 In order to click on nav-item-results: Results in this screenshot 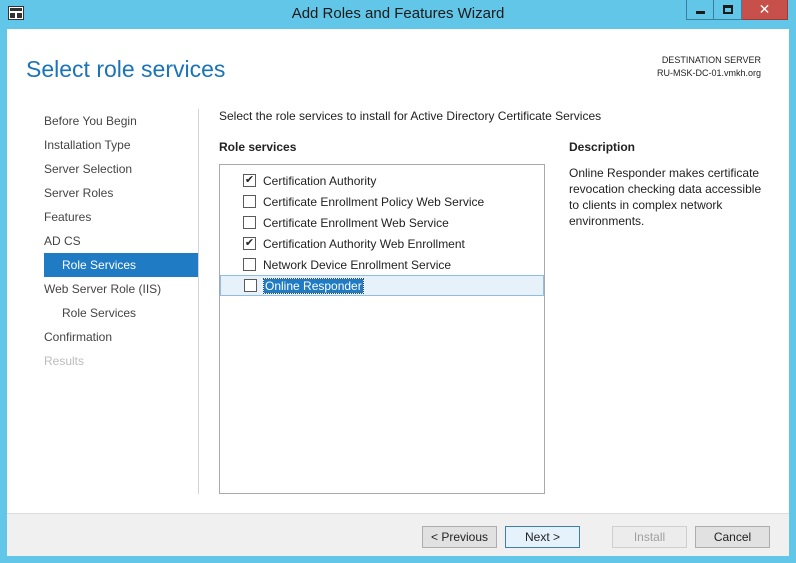, I will do `click(64, 361)`.